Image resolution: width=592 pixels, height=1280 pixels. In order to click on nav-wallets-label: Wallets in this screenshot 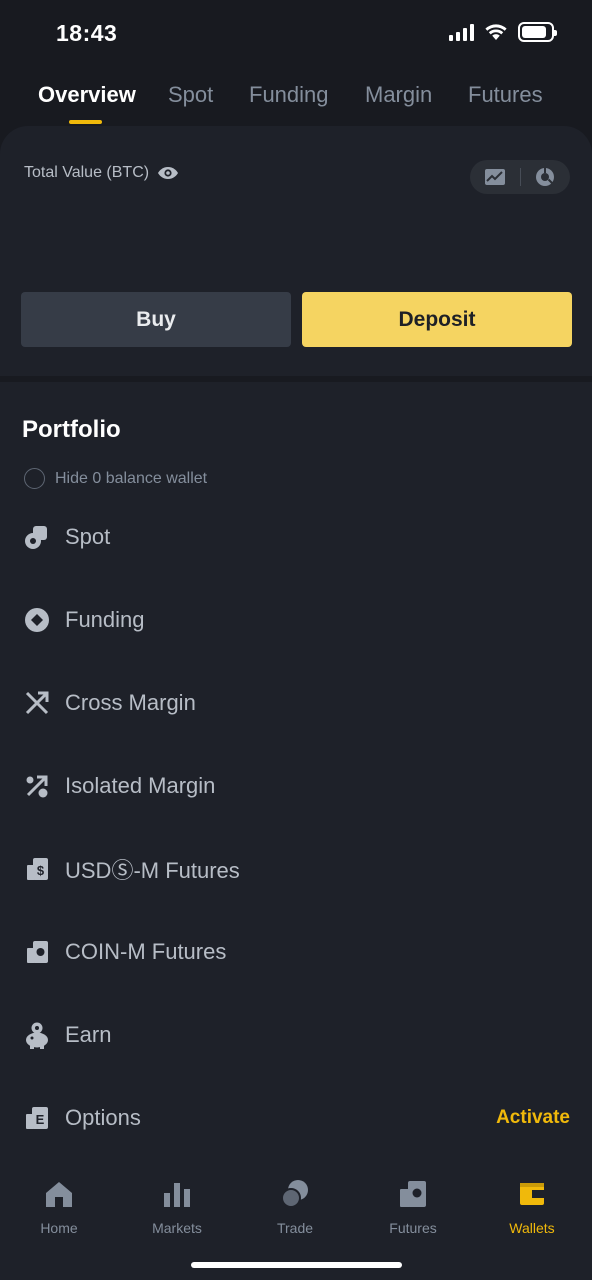, I will do `click(532, 1228)`.